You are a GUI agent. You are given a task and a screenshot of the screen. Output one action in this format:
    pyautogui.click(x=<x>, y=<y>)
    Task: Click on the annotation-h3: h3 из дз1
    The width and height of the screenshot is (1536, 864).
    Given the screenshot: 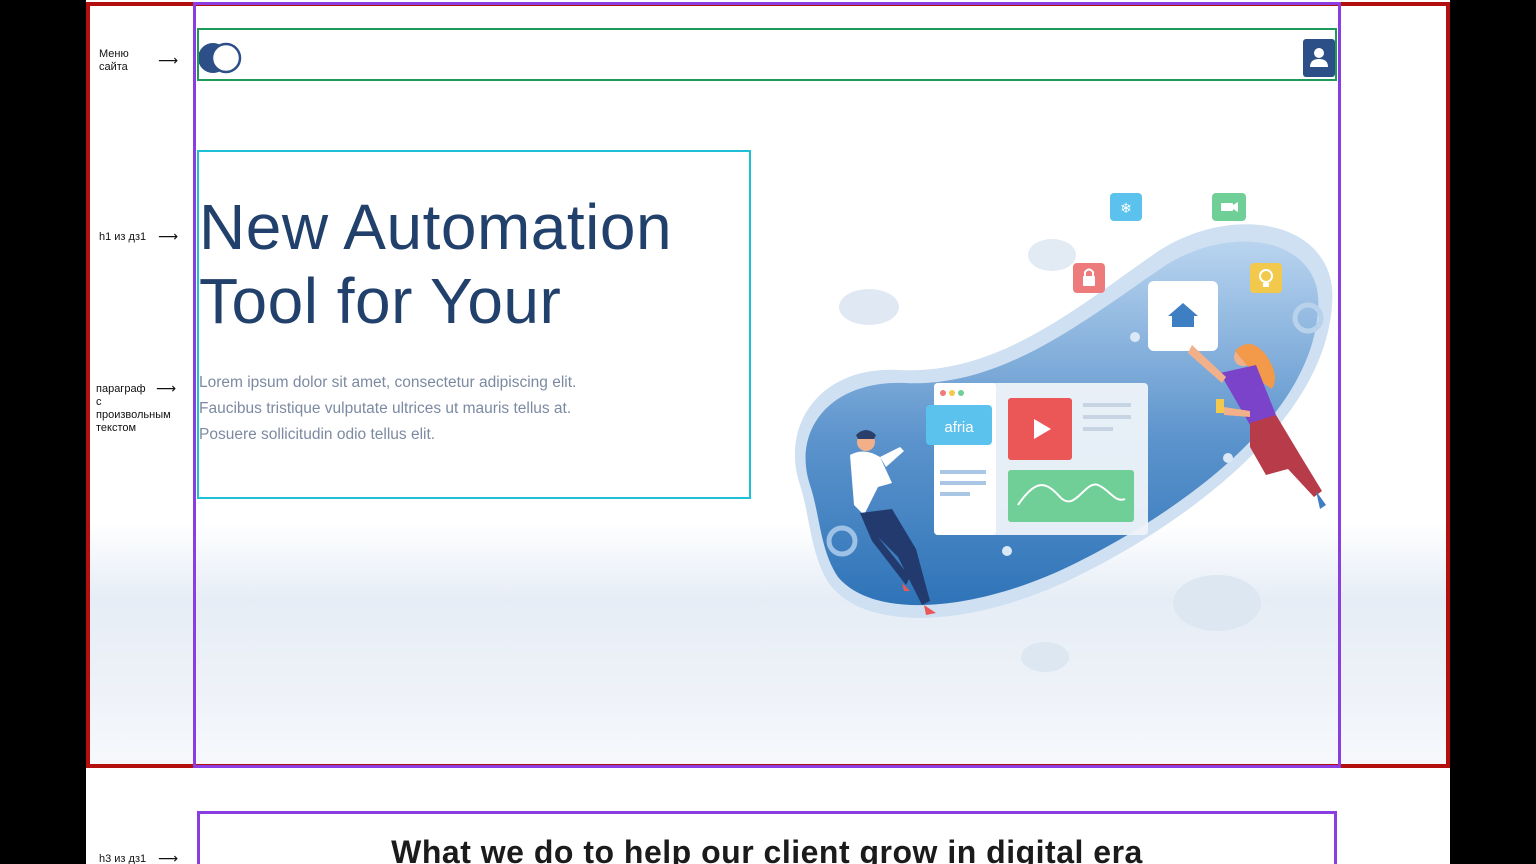 What is the action you would take?
    pyautogui.click(x=123, y=858)
    